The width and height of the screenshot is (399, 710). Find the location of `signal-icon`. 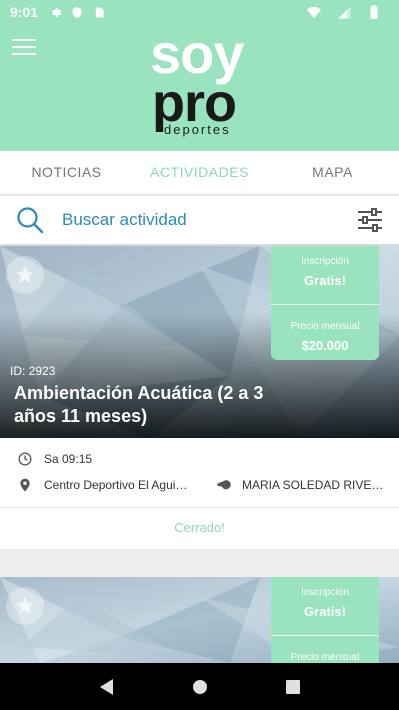

signal-icon is located at coordinates (344, 12).